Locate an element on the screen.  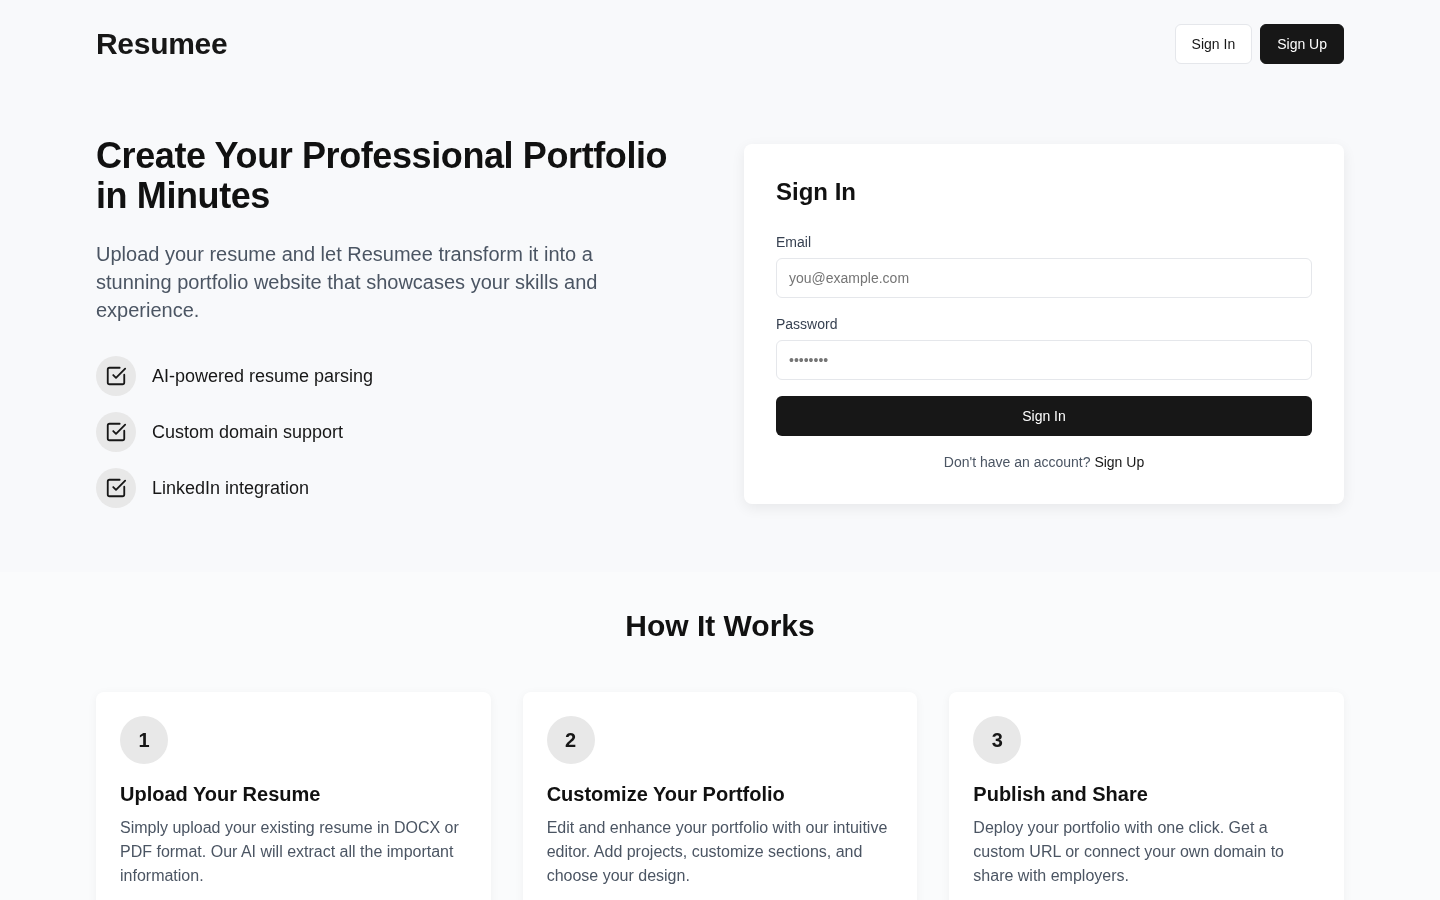
step-description: Deploy your portfolio with one click. Get a custom URL or connect your own domain to share with employers. is located at coordinates (1129, 852).